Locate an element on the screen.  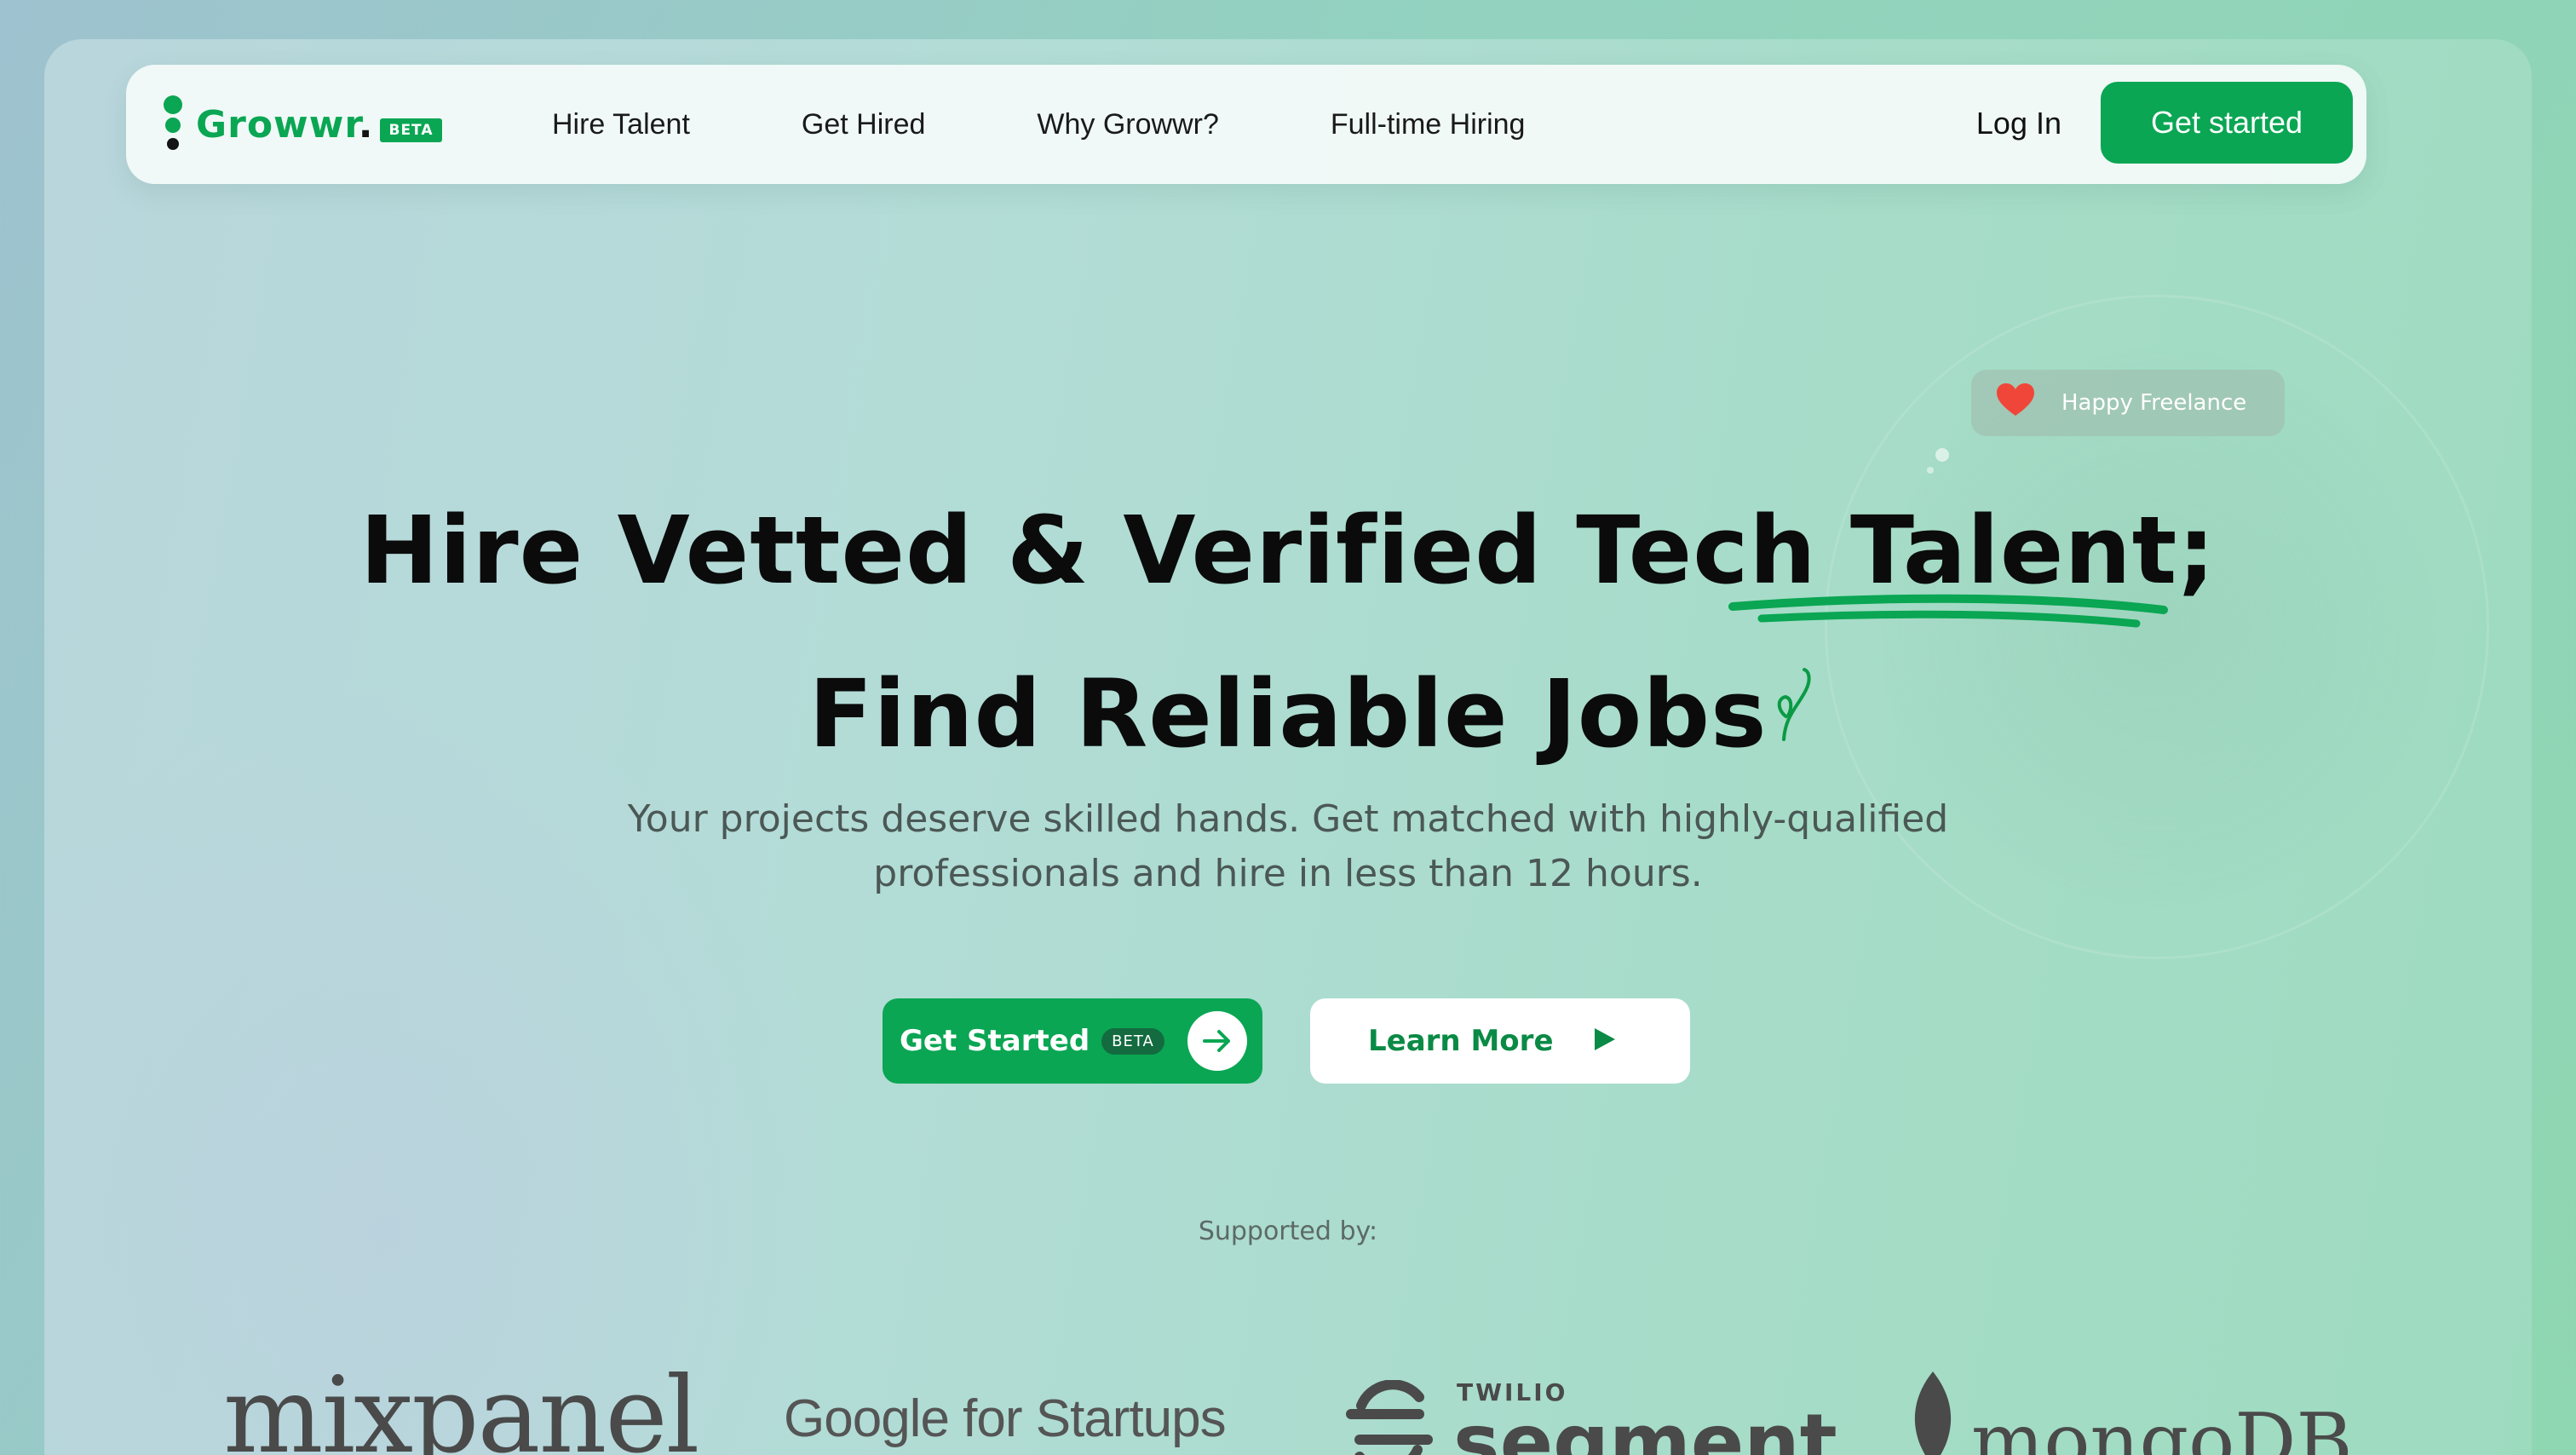
mongodb-logo: mongoDB is located at coordinates (2128, 1411).